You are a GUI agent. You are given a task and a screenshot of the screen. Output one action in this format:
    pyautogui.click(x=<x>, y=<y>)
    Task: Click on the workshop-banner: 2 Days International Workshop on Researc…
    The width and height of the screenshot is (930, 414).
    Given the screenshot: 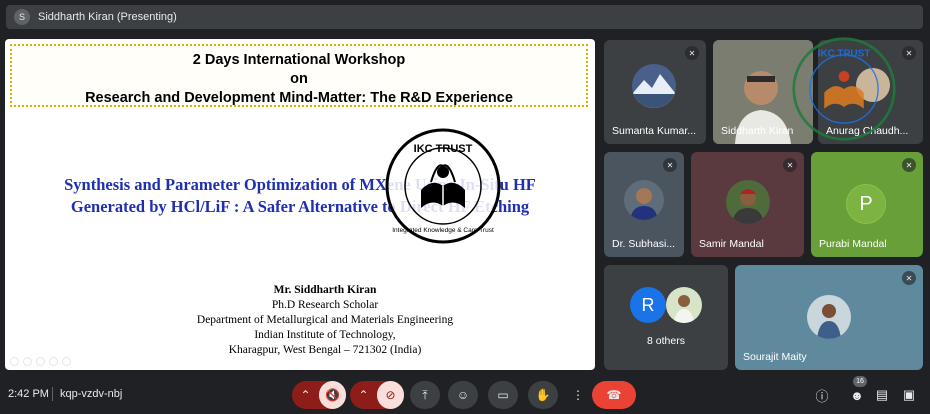 What is the action you would take?
    pyautogui.click(x=299, y=75)
    